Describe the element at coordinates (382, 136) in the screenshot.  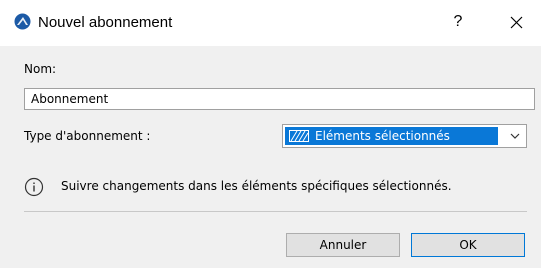
I see `subscription-type-value: Eléments sélectionnés` at that location.